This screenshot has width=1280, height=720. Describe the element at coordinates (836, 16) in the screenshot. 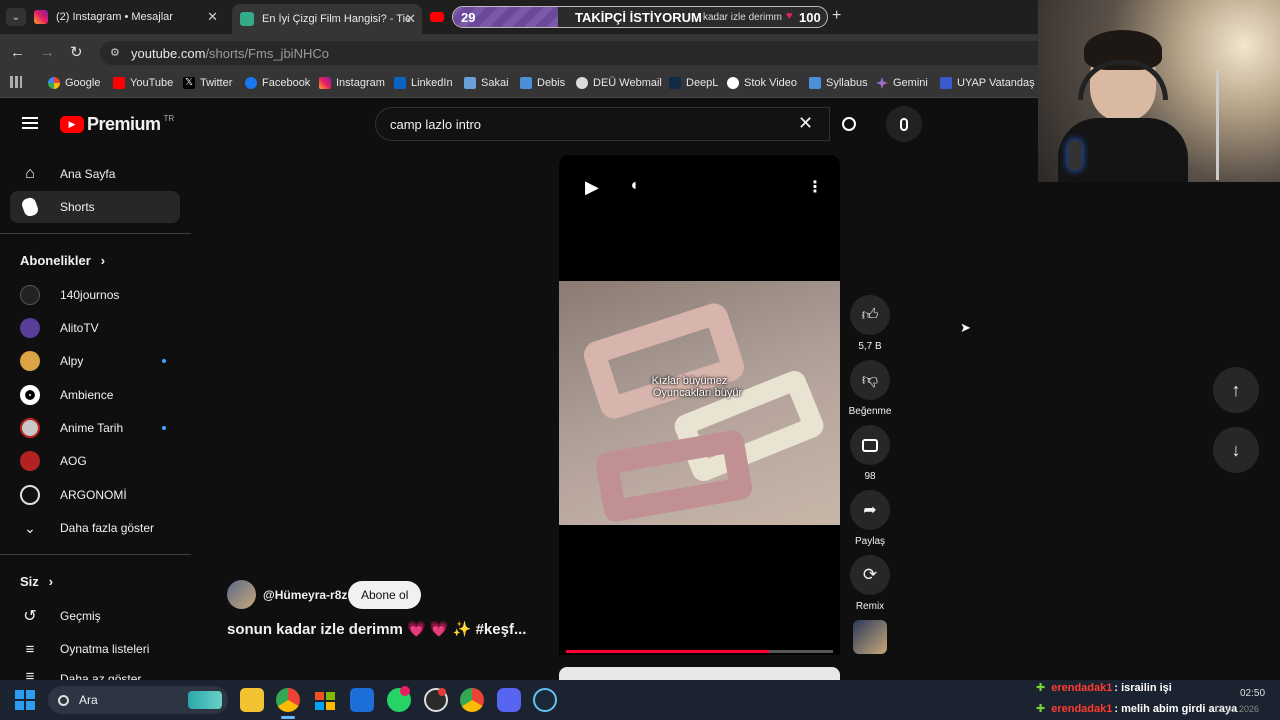

I see `new-tab-button: +` at that location.